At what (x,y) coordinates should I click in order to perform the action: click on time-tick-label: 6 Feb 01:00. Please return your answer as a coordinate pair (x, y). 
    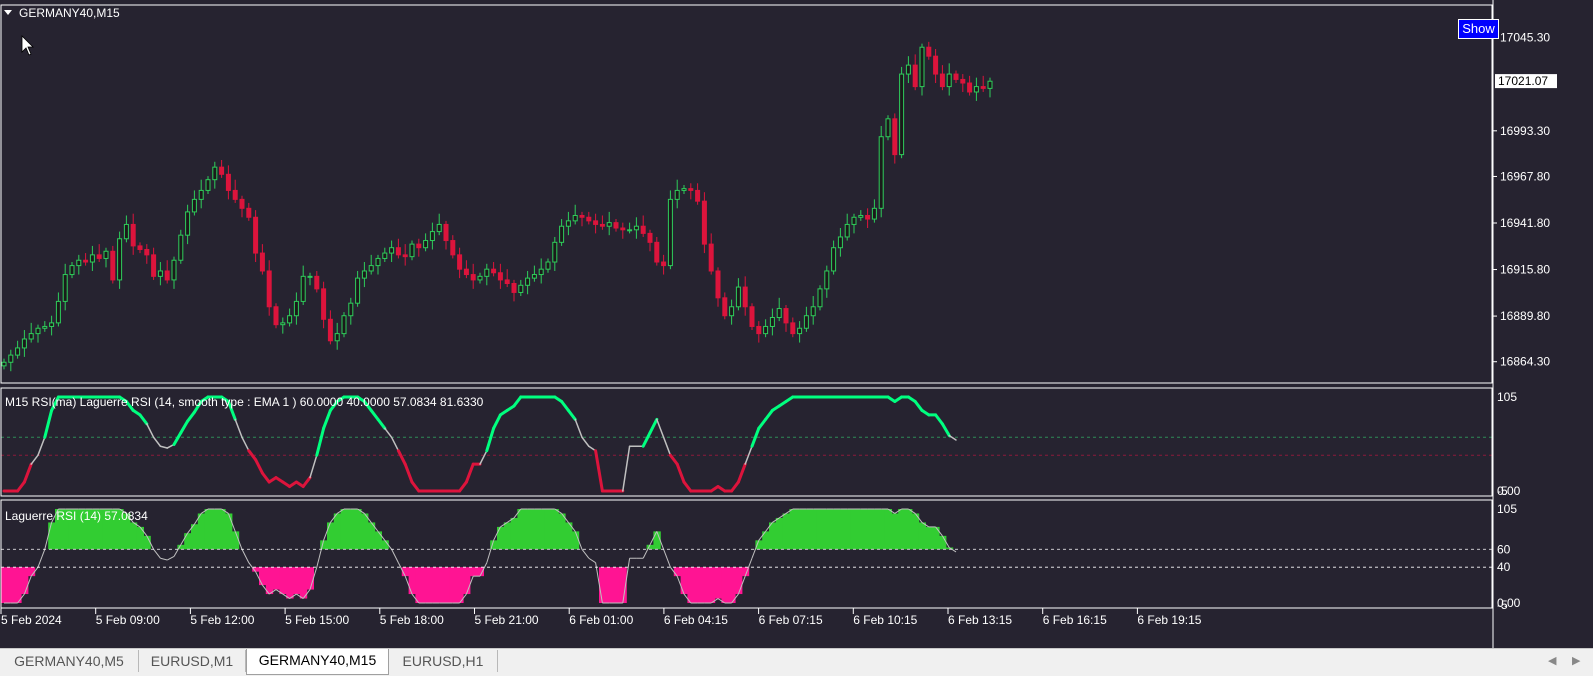
    Looking at the image, I should click on (601, 620).